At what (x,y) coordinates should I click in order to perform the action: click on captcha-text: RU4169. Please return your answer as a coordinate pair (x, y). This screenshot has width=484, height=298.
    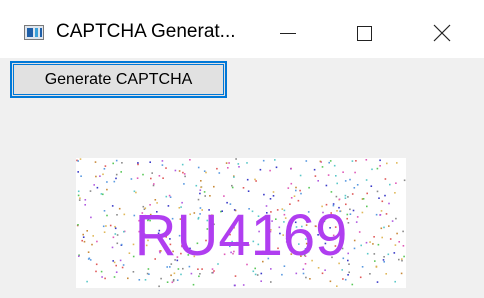
    Looking at the image, I should click on (241, 235).